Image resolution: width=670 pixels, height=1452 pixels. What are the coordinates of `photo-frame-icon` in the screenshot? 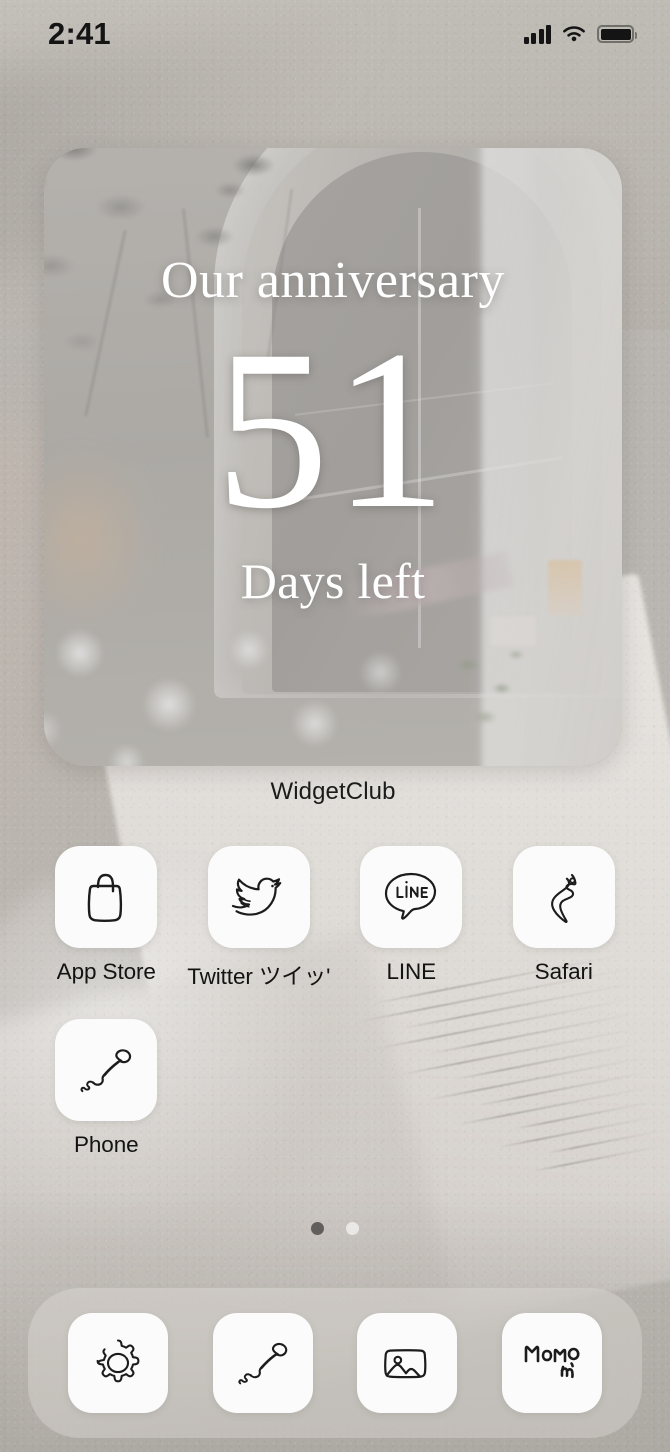 It's located at (407, 1363).